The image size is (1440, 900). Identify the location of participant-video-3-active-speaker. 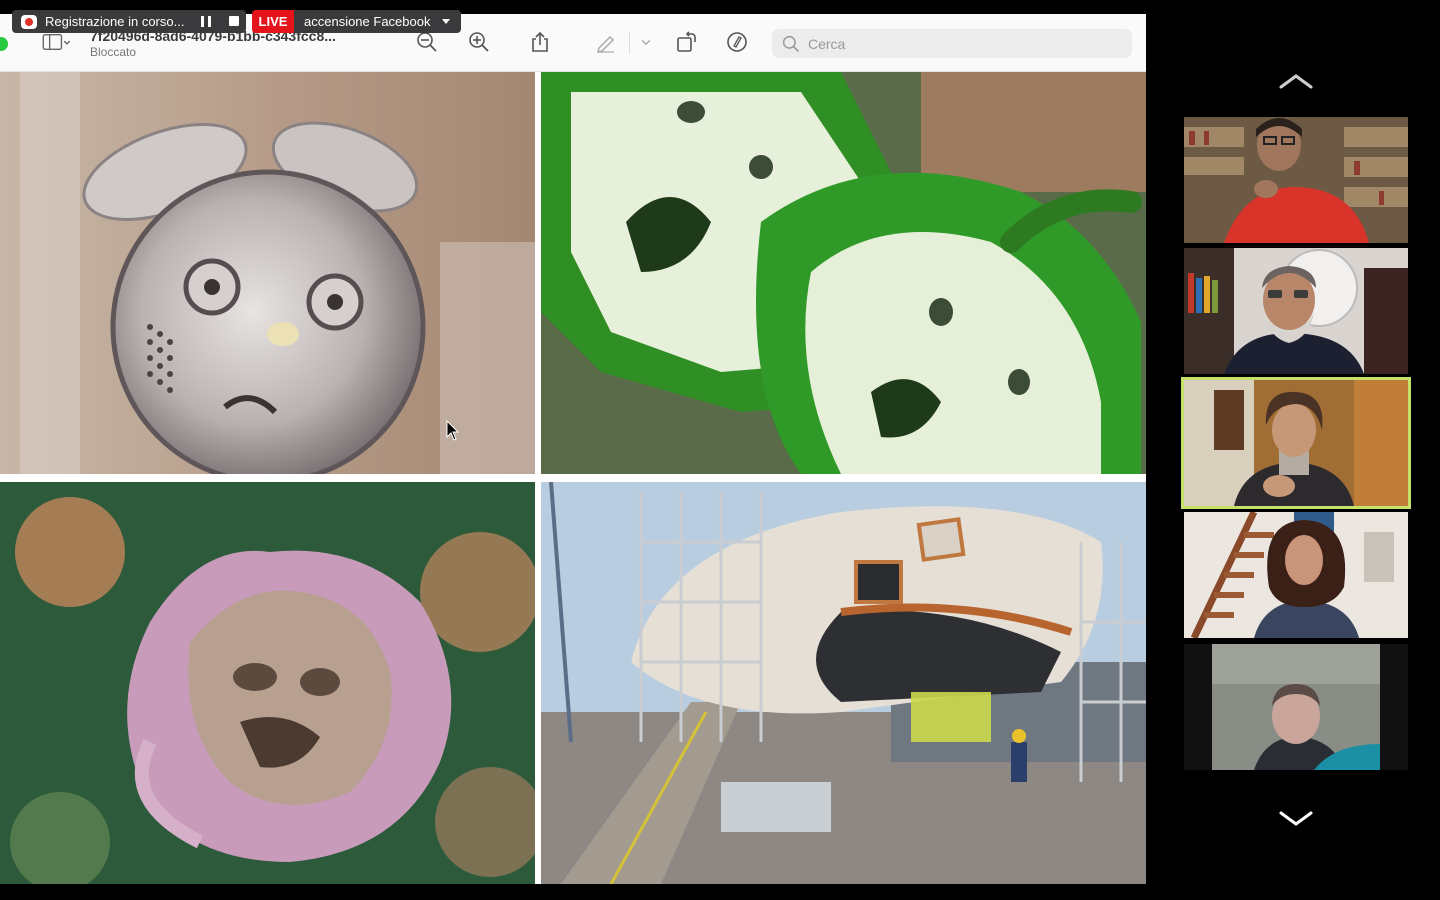
(1296, 443).